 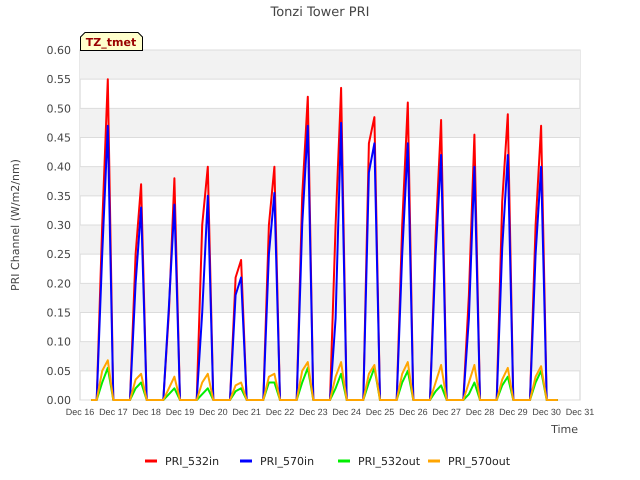 I want to click on chart-title: Tonzi Tower PRI, so click(x=320, y=12).